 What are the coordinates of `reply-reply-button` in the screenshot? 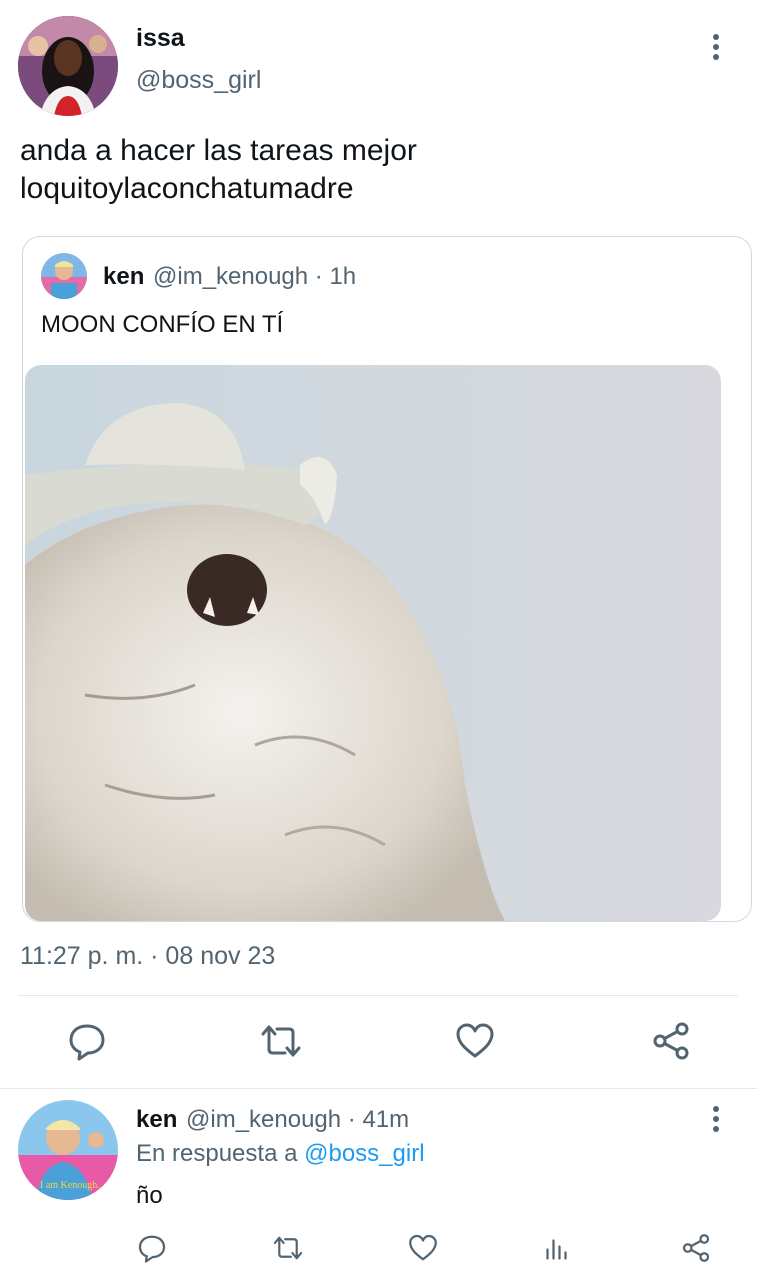 It's located at (152, 1248).